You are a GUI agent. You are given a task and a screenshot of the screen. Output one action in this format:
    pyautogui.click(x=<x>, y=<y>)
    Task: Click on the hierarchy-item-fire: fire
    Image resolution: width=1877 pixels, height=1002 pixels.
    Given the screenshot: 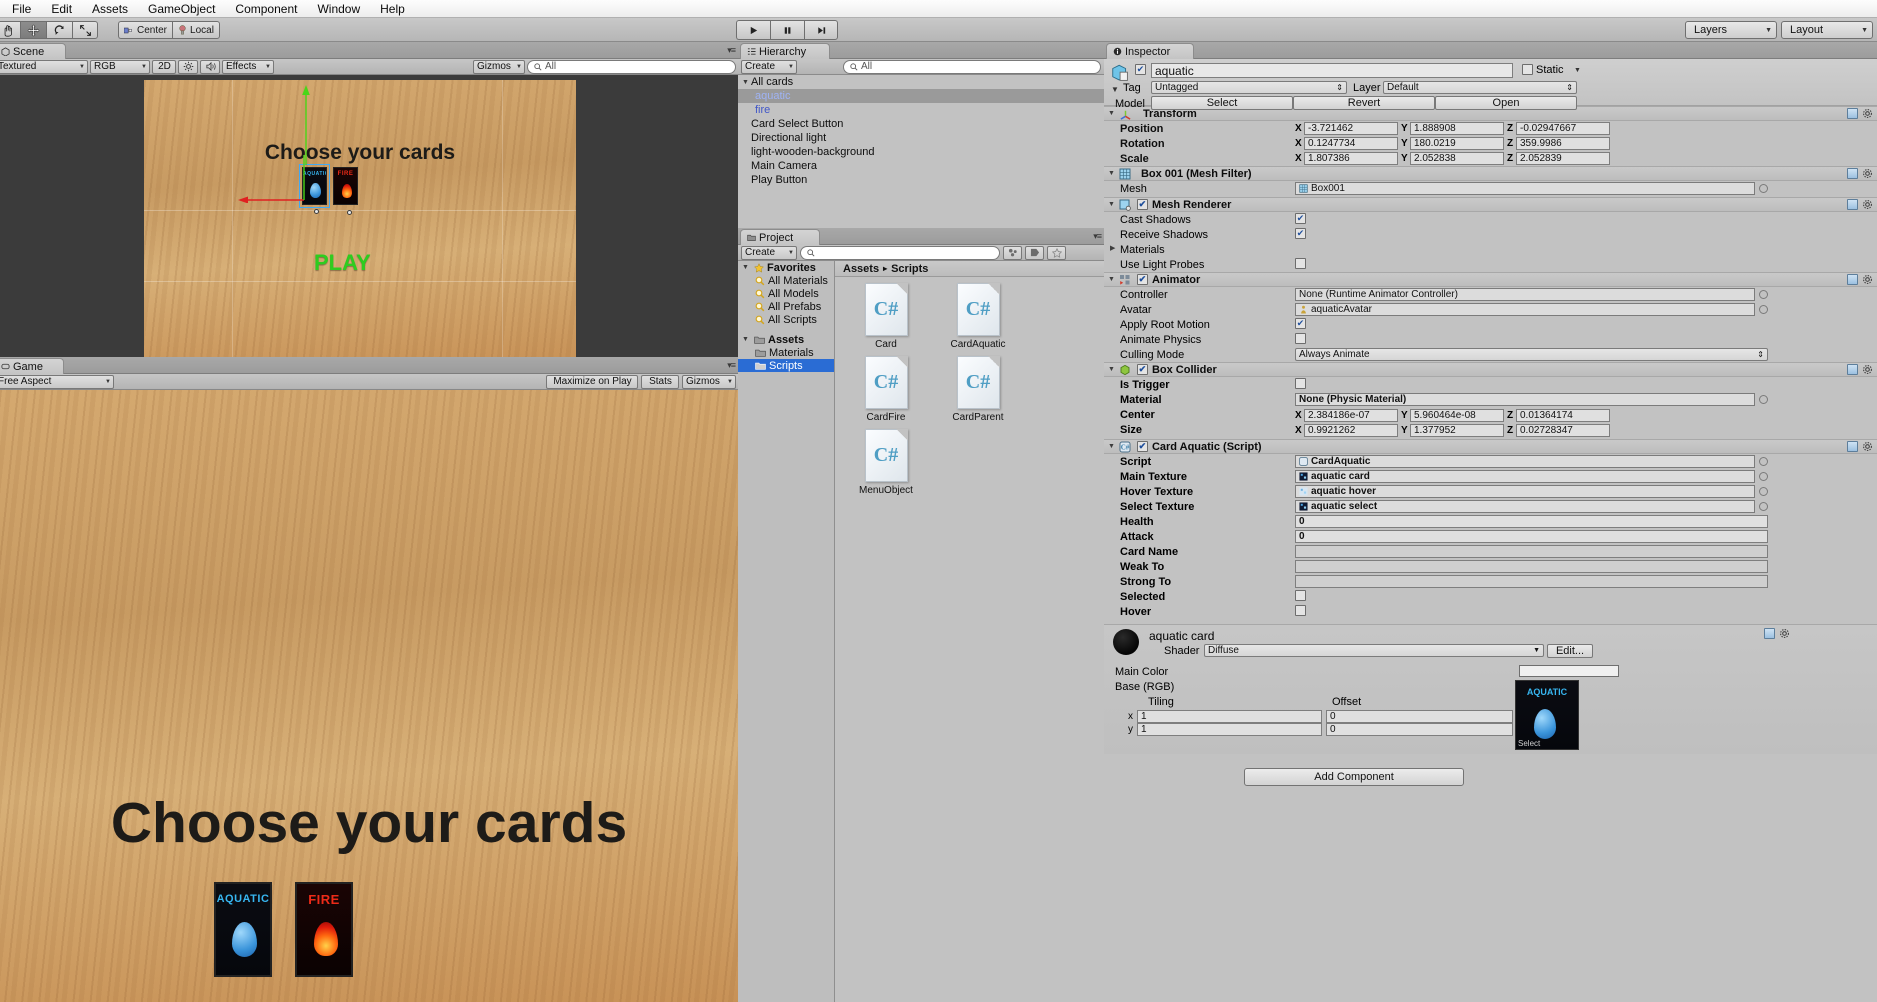 What is the action you would take?
    pyautogui.click(x=921, y=110)
    